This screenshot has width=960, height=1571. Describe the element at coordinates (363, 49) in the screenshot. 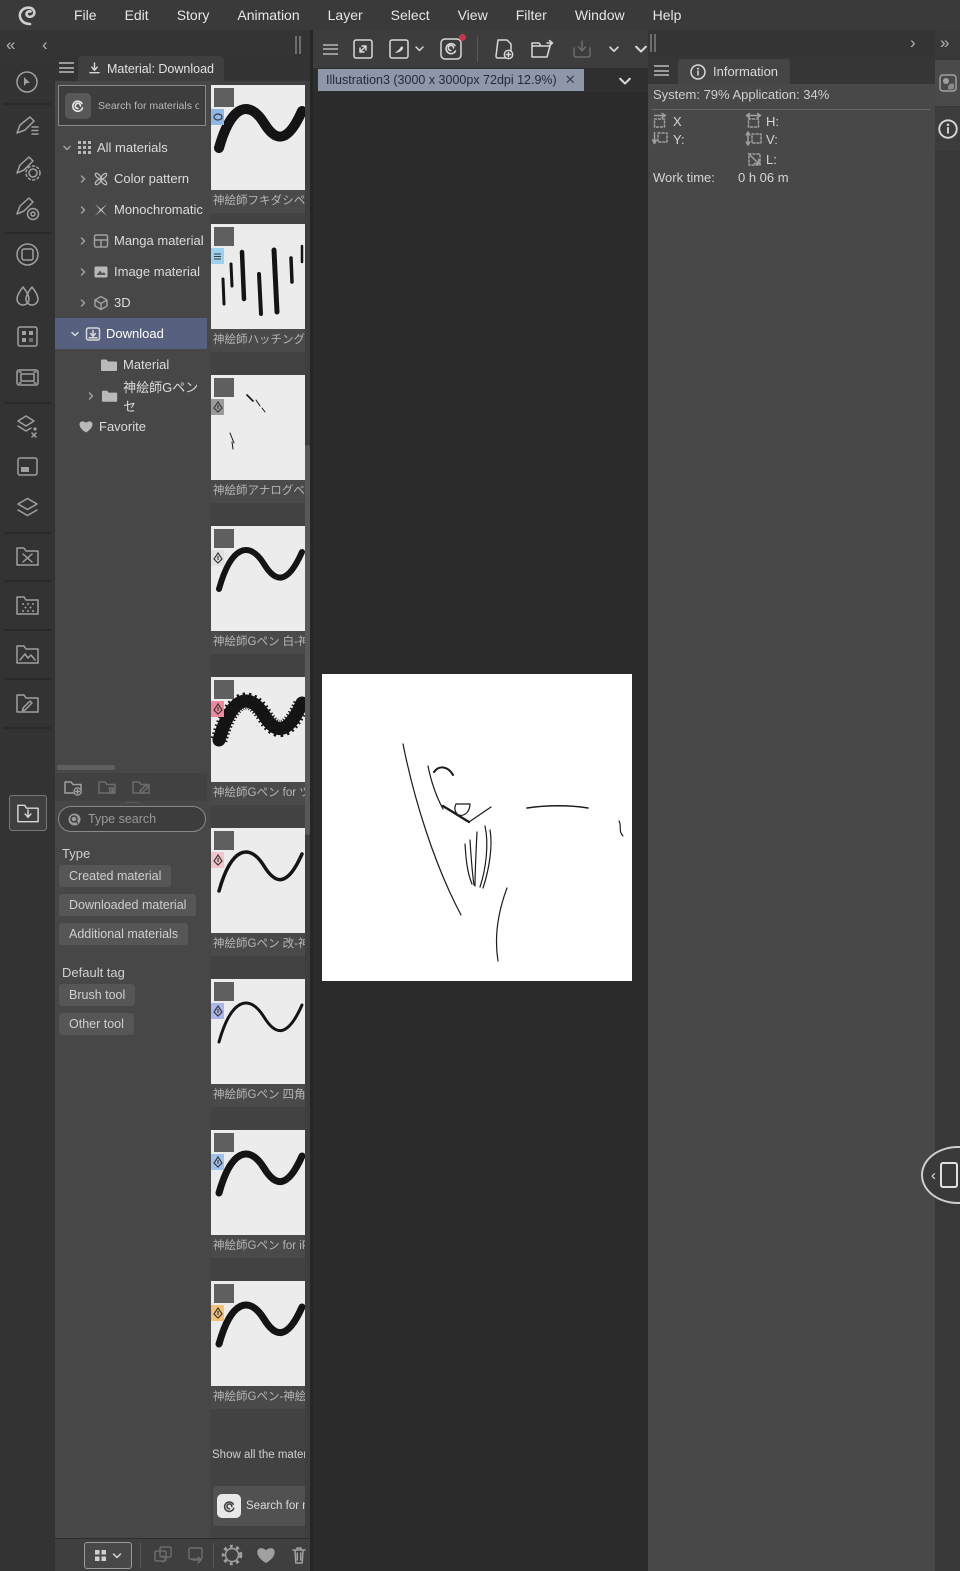

I see `fit-screen-icon` at that location.